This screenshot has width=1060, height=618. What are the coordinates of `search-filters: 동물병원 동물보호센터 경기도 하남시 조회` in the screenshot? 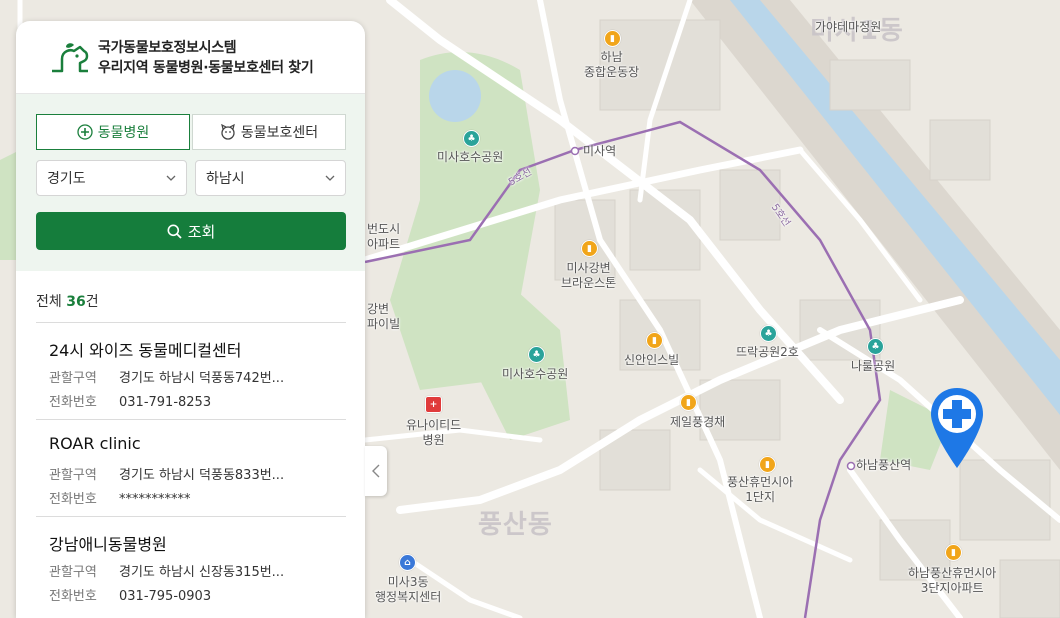 It's located at (190, 182).